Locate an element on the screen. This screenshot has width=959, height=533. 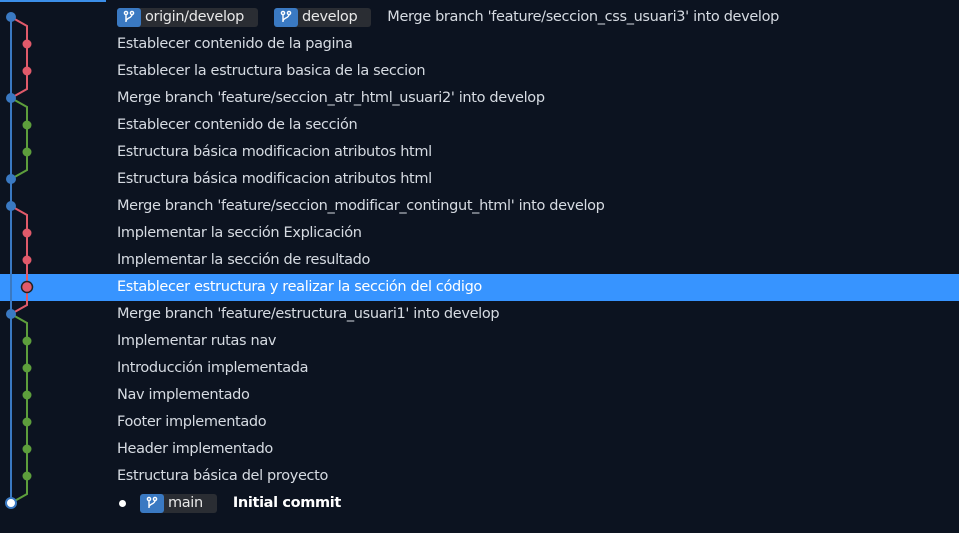
commit-graph is located at coordinates (19, 260).